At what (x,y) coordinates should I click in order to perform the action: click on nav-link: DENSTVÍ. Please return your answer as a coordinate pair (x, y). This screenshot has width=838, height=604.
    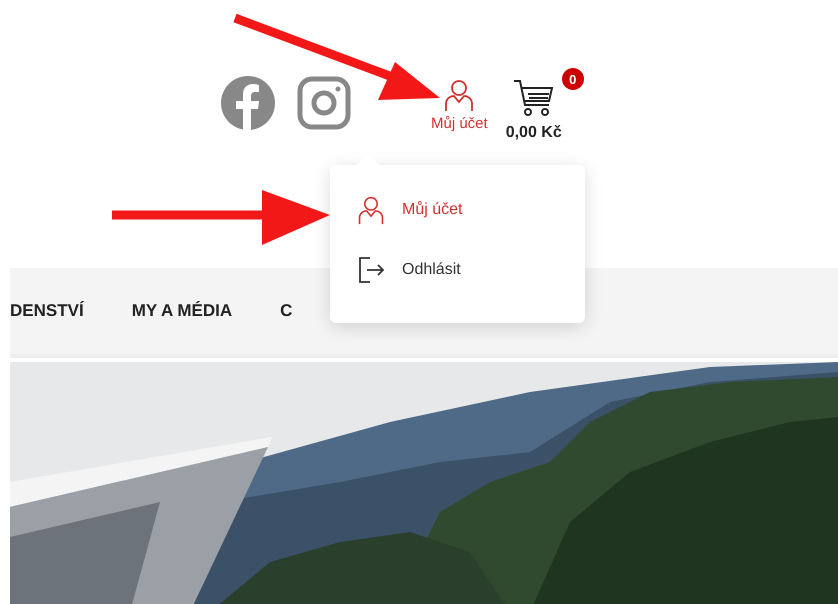
    Looking at the image, I should click on (47, 311).